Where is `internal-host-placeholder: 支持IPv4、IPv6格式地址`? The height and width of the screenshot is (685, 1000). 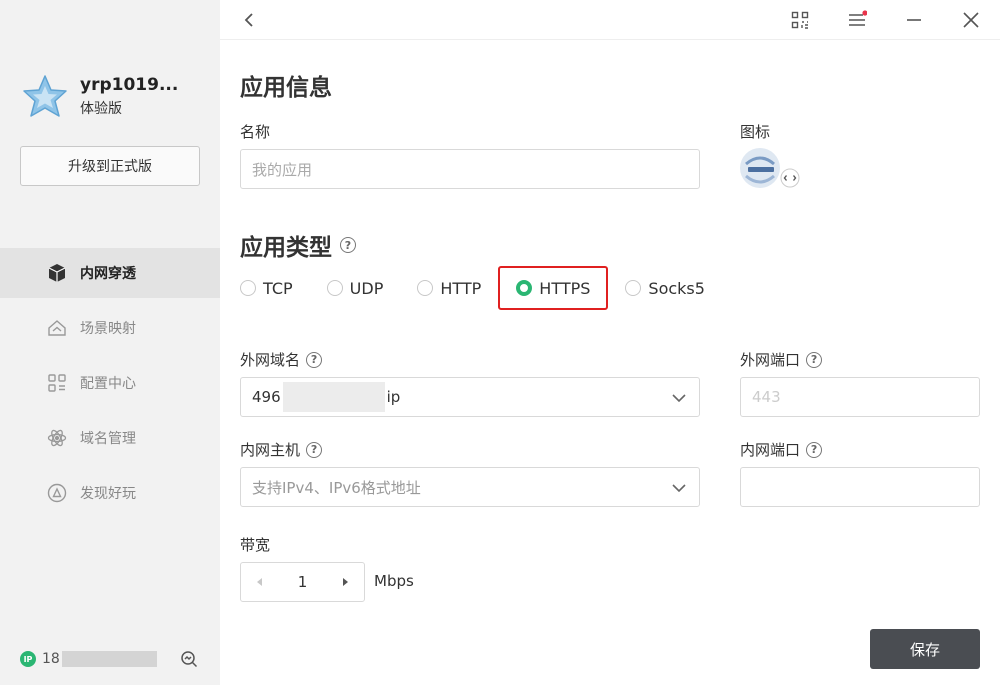 internal-host-placeholder: 支持IPv4、IPv6格式地址 is located at coordinates (336, 487).